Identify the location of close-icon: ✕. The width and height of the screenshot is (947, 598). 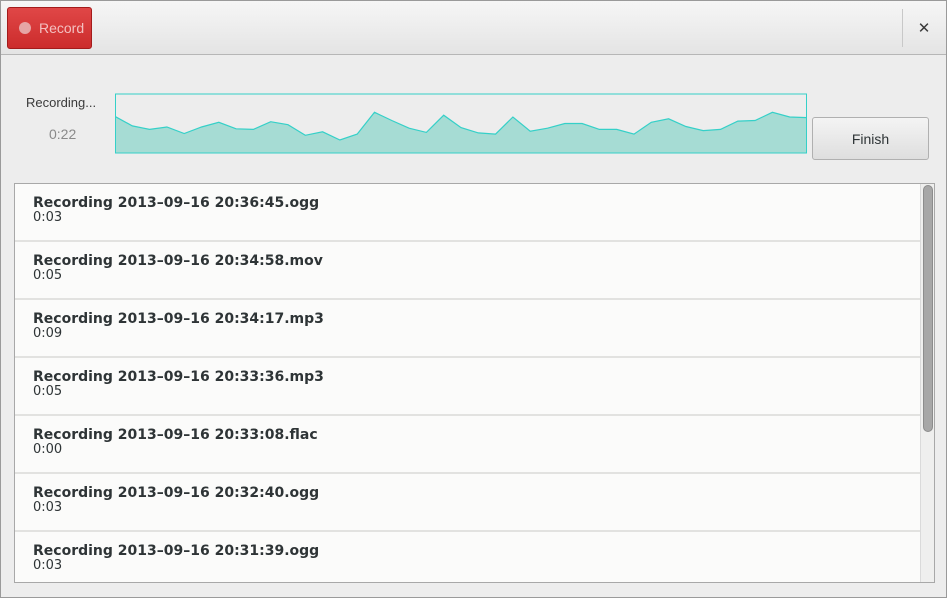
(924, 28).